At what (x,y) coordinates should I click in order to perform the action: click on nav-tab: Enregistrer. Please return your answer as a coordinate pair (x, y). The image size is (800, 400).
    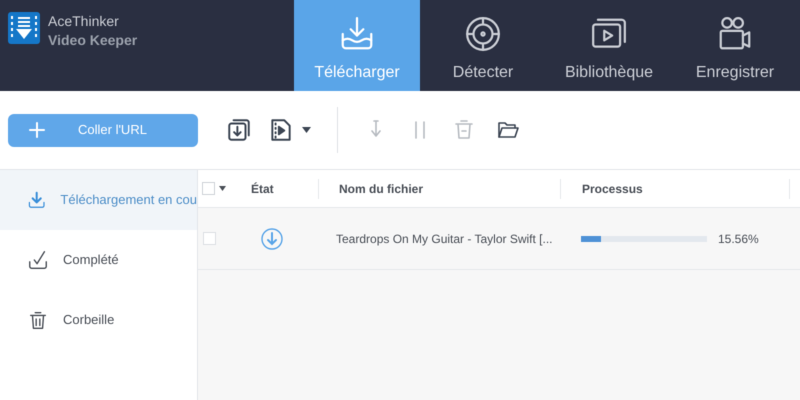
    Looking at the image, I should click on (735, 45).